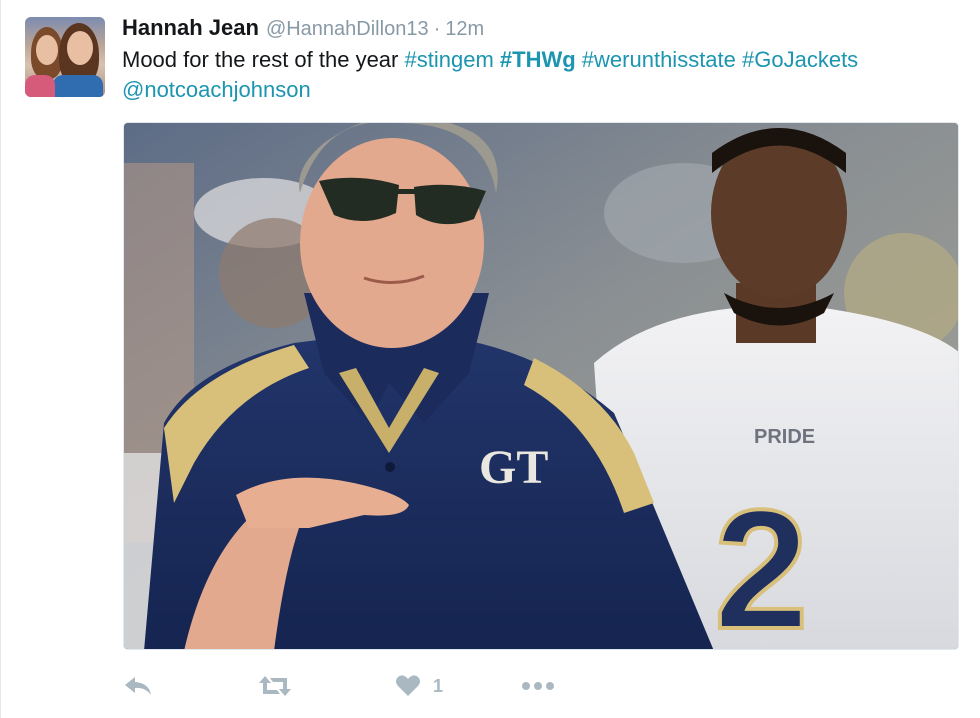 The image size is (980, 718). I want to click on like-button: 1, so click(419, 686).